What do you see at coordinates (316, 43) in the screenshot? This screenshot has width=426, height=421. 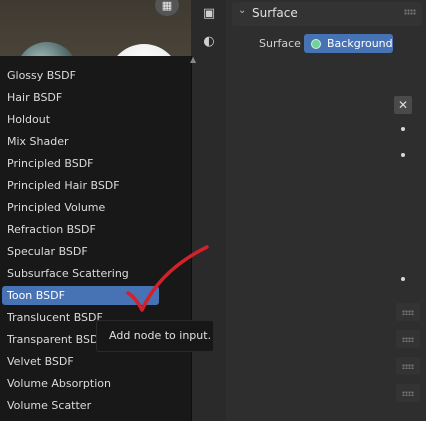 I see `socket-dot-icon` at bounding box center [316, 43].